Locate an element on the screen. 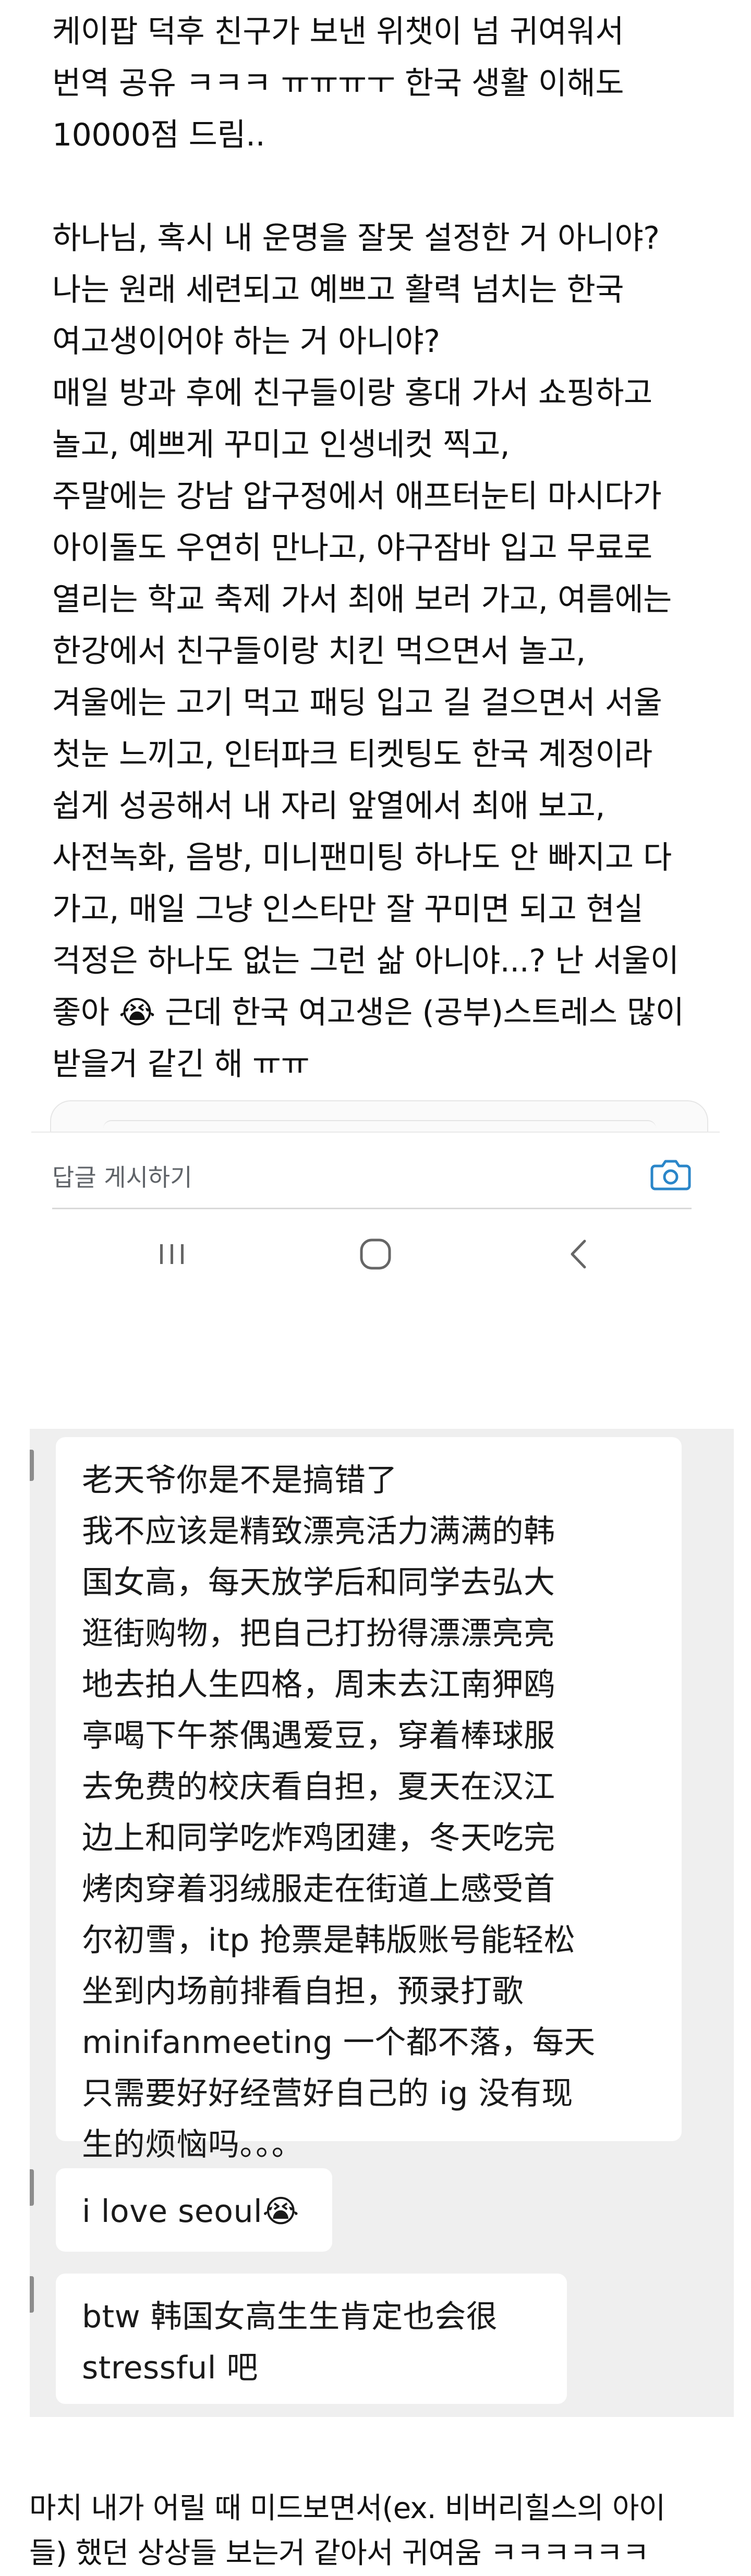 Image resolution: width=751 pixels, height=2576 pixels. chat-bubble: btw 韩国女高生生肯定也会很 stressful 吧 is located at coordinates (312, 2339).